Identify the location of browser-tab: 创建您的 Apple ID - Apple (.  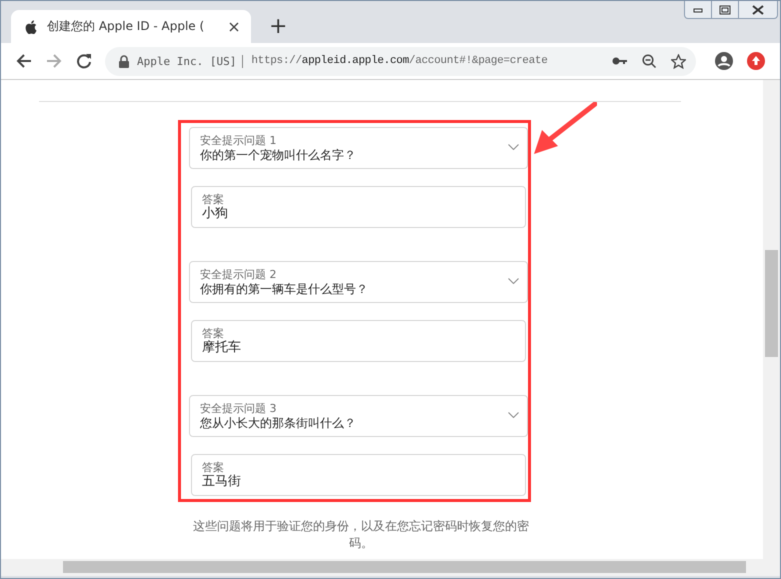
(131, 26).